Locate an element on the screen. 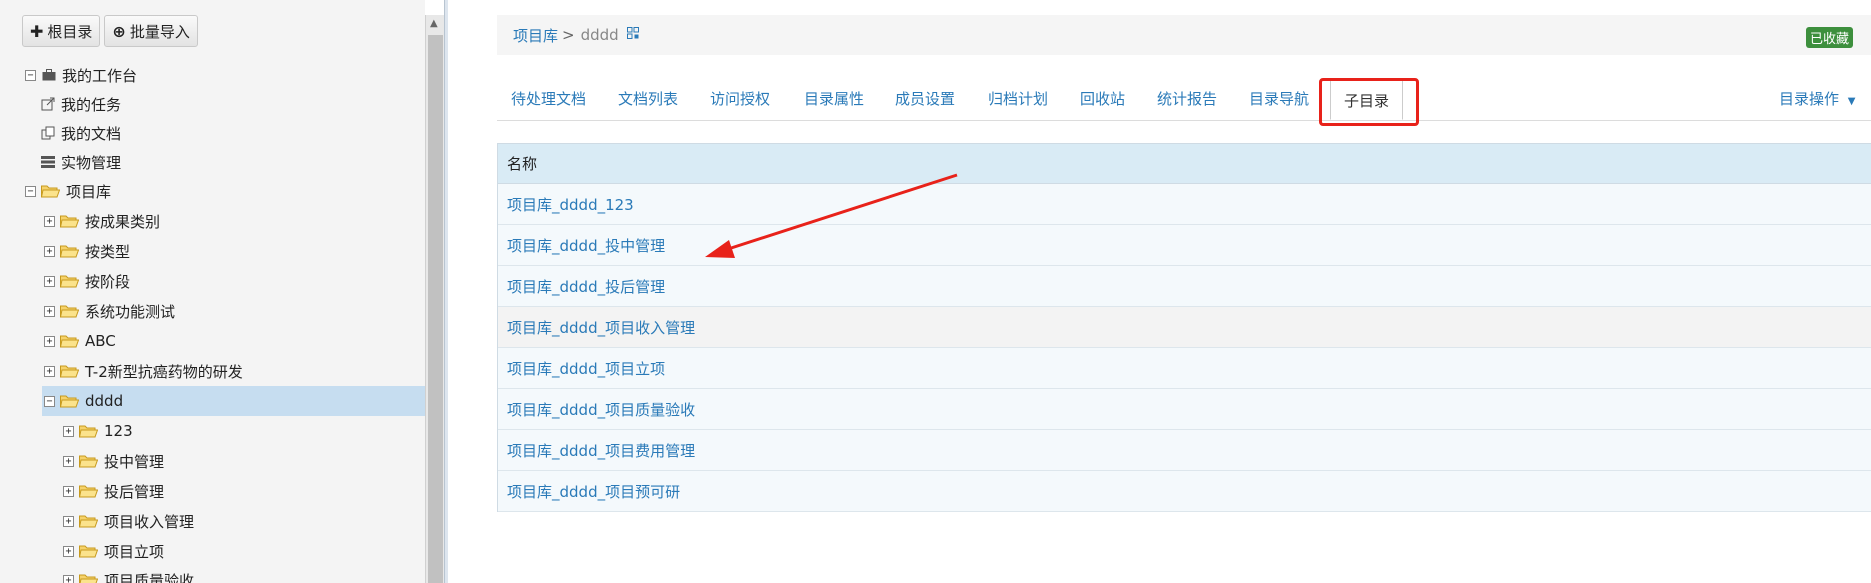 The image size is (1871, 583). tree-node-mid-mgmt: + 投中管理 is located at coordinates (113, 461).